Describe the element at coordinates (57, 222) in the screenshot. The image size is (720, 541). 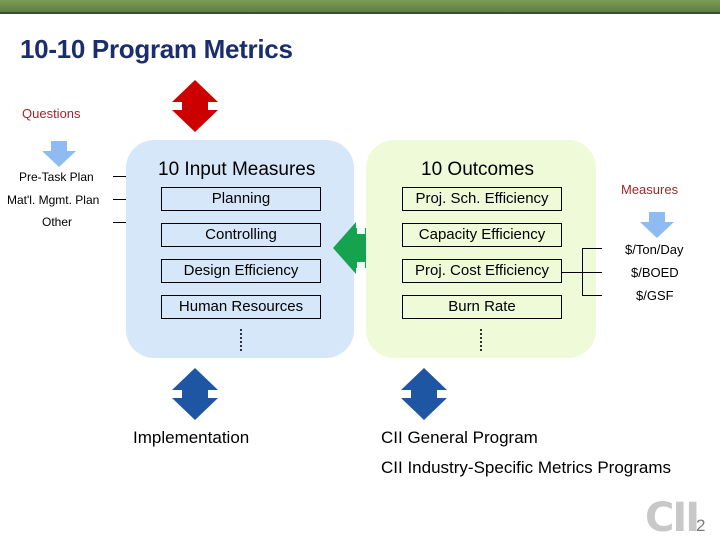
I see `question-item: Other` at that location.